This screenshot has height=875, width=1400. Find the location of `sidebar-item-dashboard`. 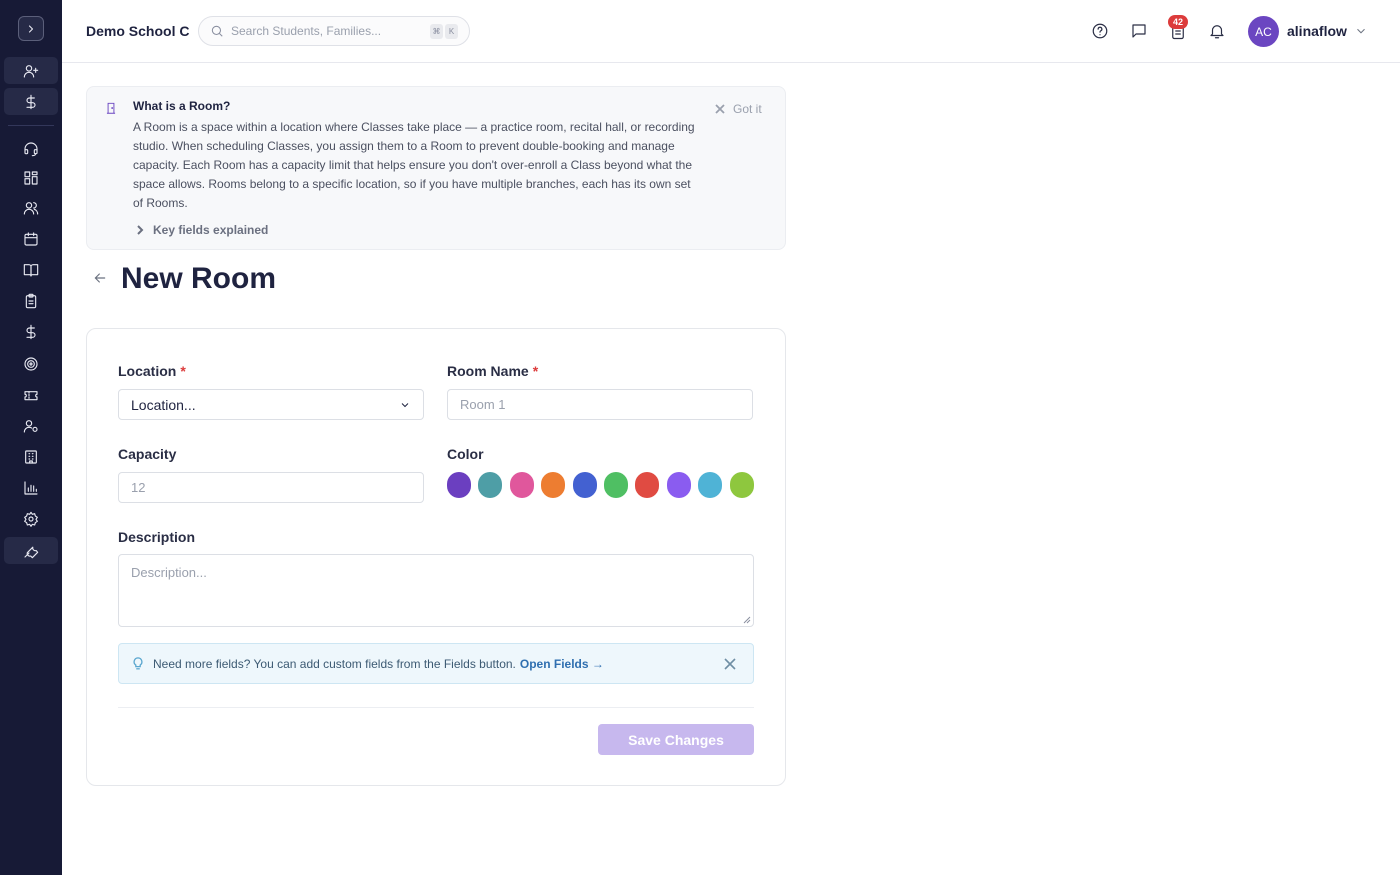

sidebar-item-dashboard is located at coordinates (31, 177).